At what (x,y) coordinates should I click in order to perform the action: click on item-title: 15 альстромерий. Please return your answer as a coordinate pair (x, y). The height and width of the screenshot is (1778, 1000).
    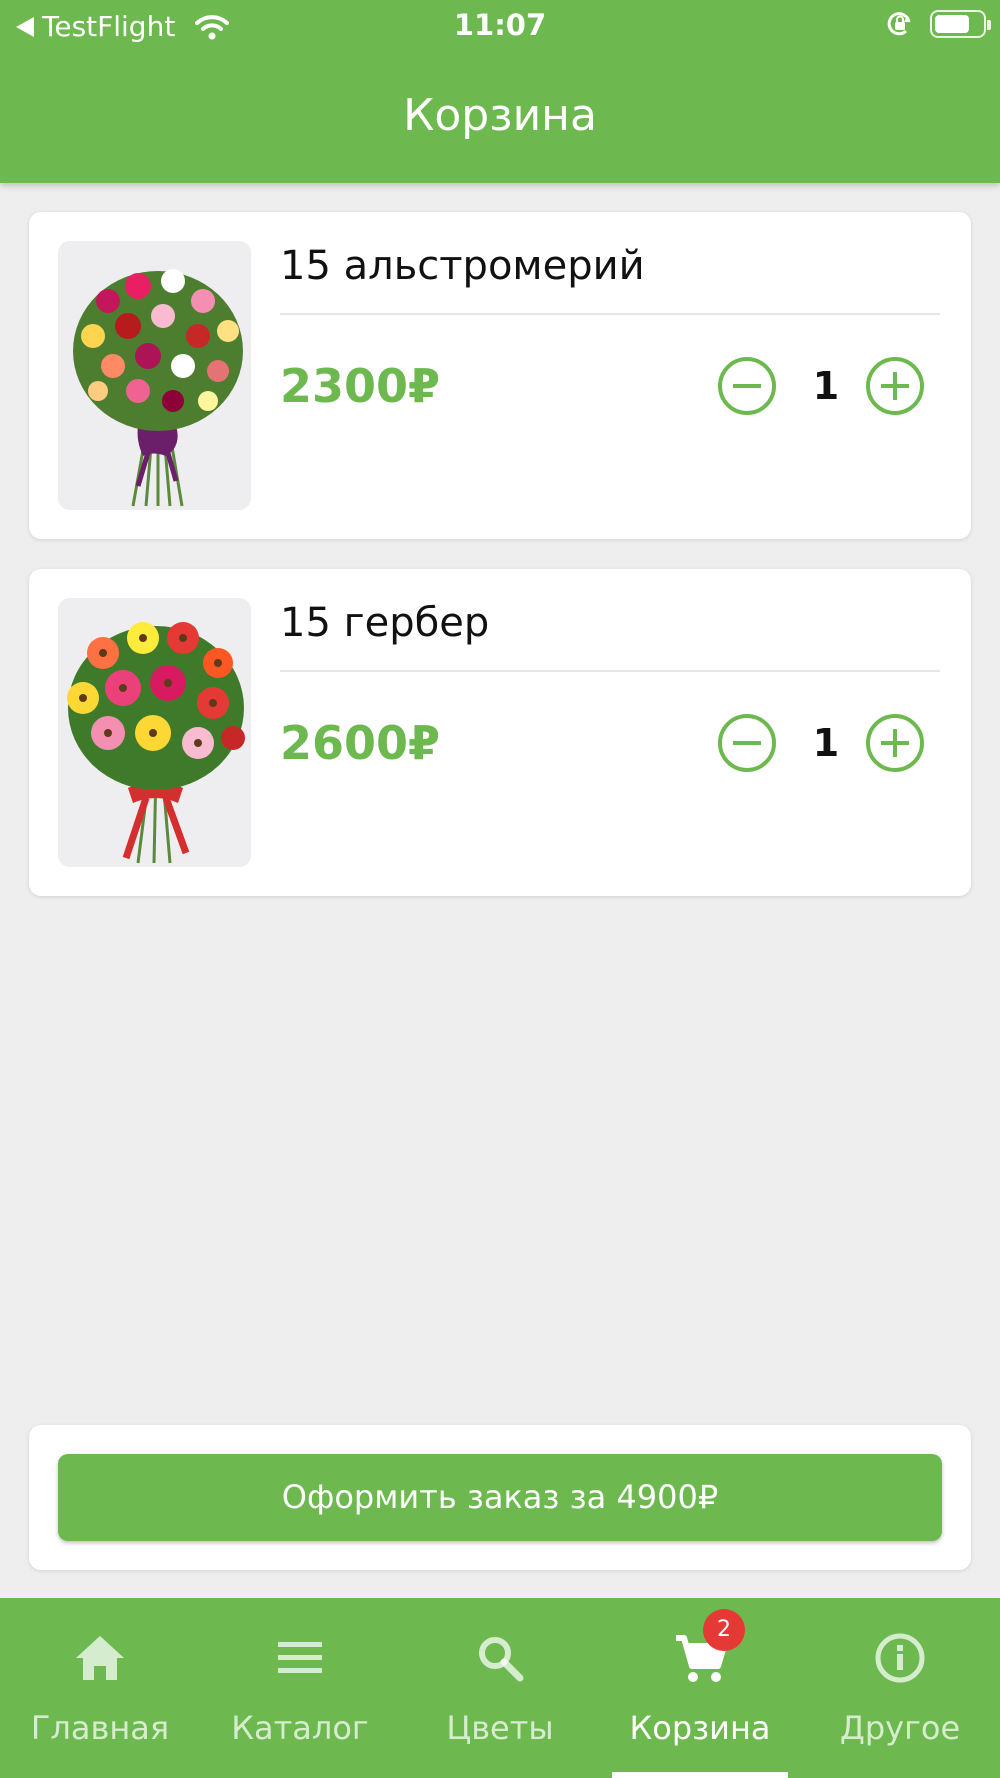
    Looking at the image, I should click on (462, 266).